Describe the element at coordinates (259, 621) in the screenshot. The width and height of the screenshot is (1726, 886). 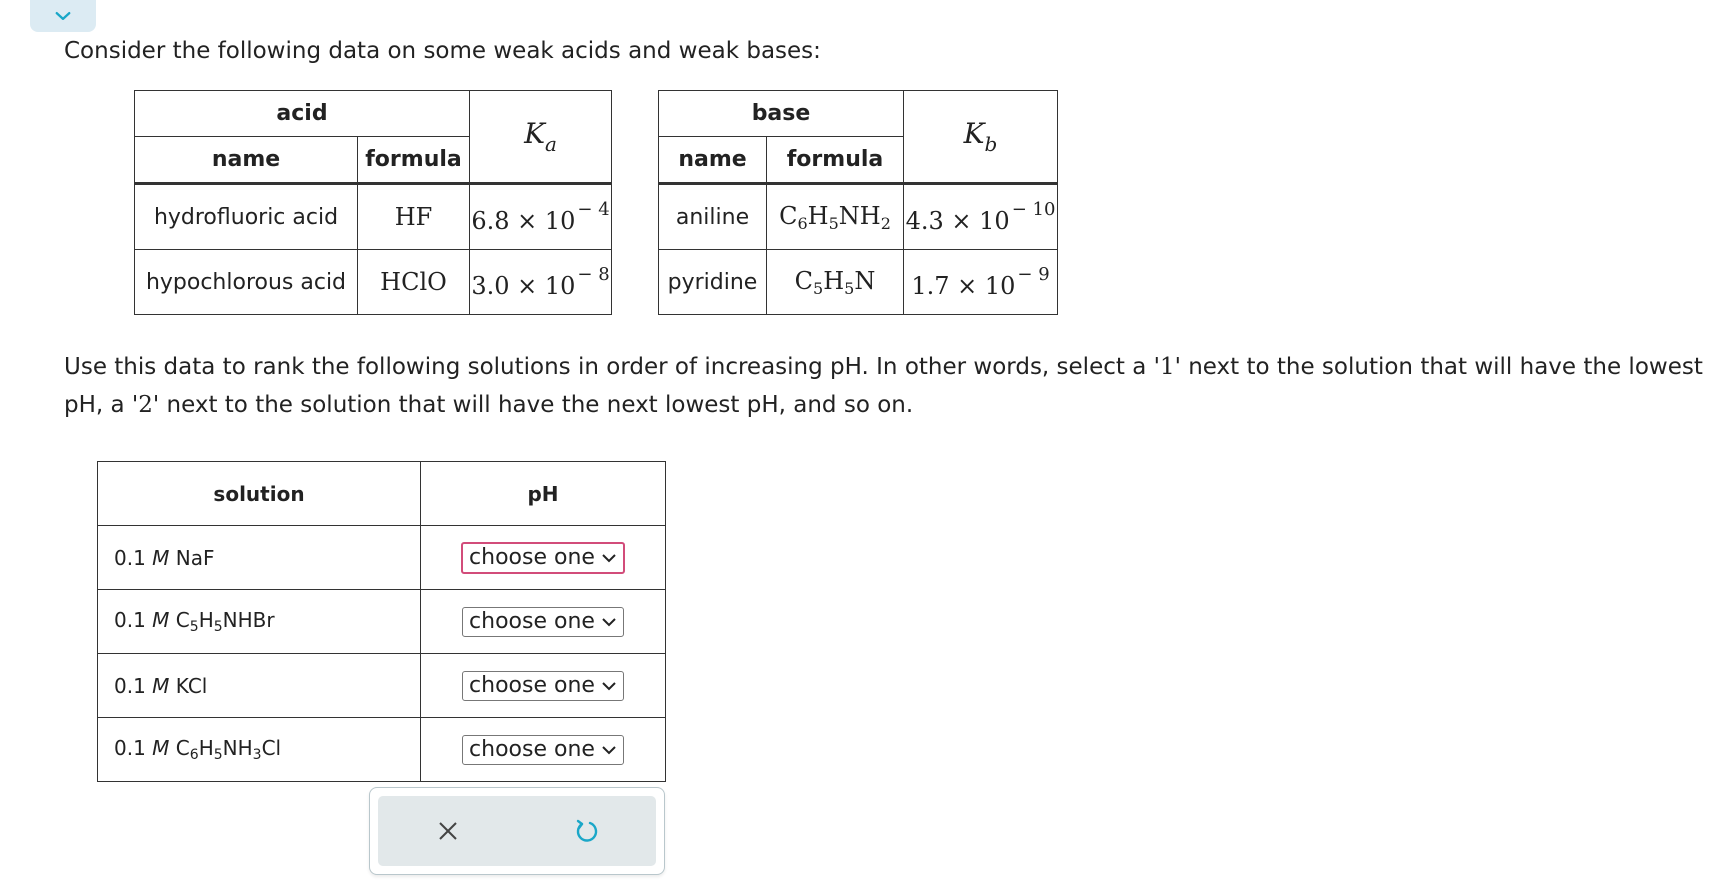
I see `solution-cell: 0.1 M C5H5NHBr` at that location.